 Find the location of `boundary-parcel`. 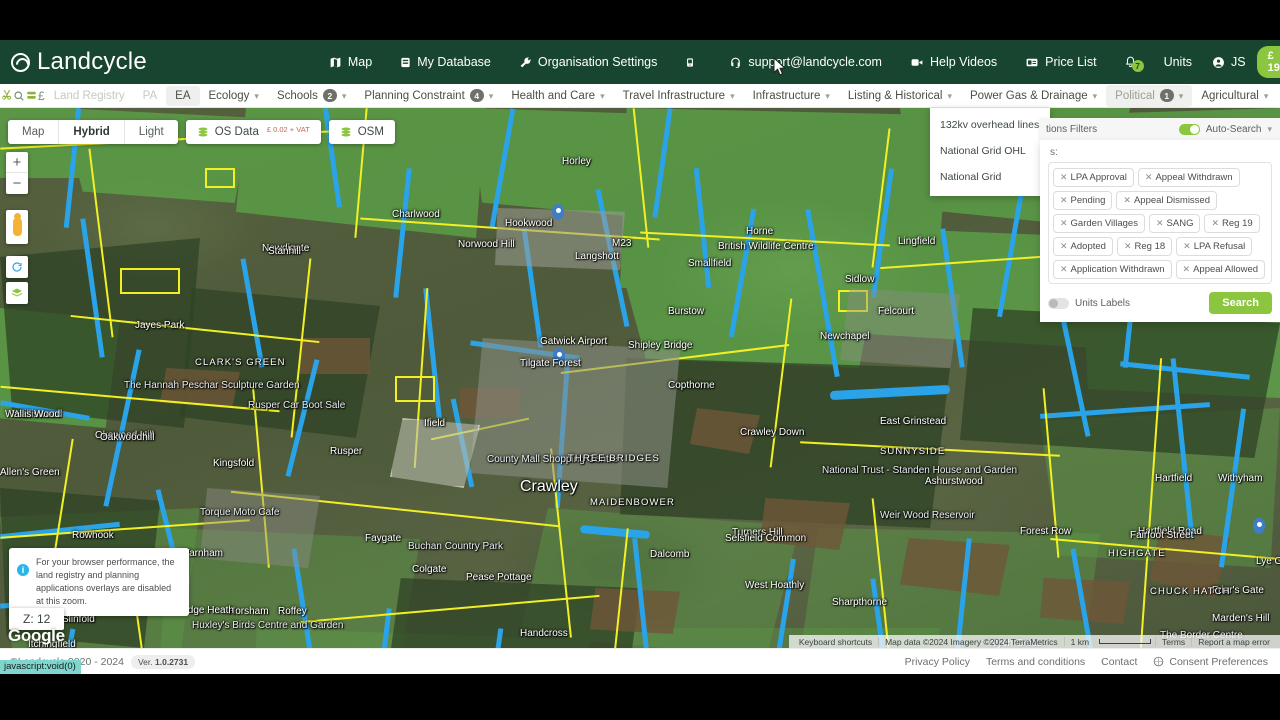

boundary-parcel is located at coordinates (220, 178).